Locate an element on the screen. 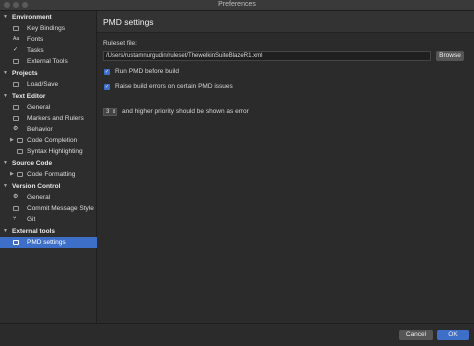 The height and width of the screenshot is (346, 474). priority-stepper: 3 ⇕ is located at coordinates (110, 112).